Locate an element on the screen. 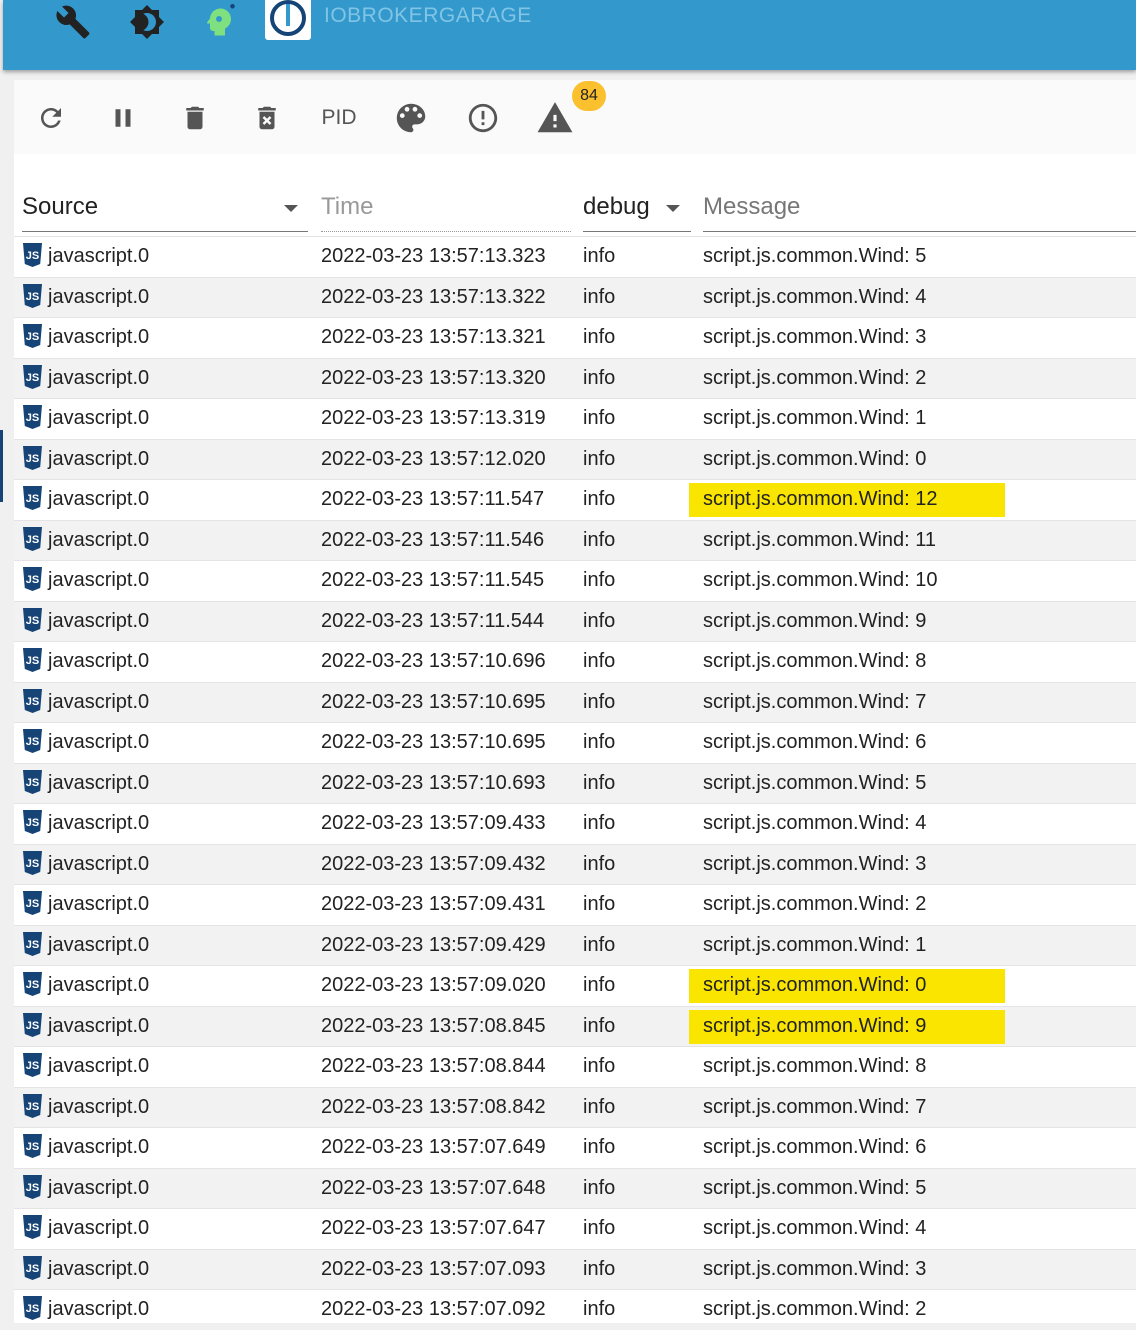  time-column-header: Time is located at coordinates (347, 206).